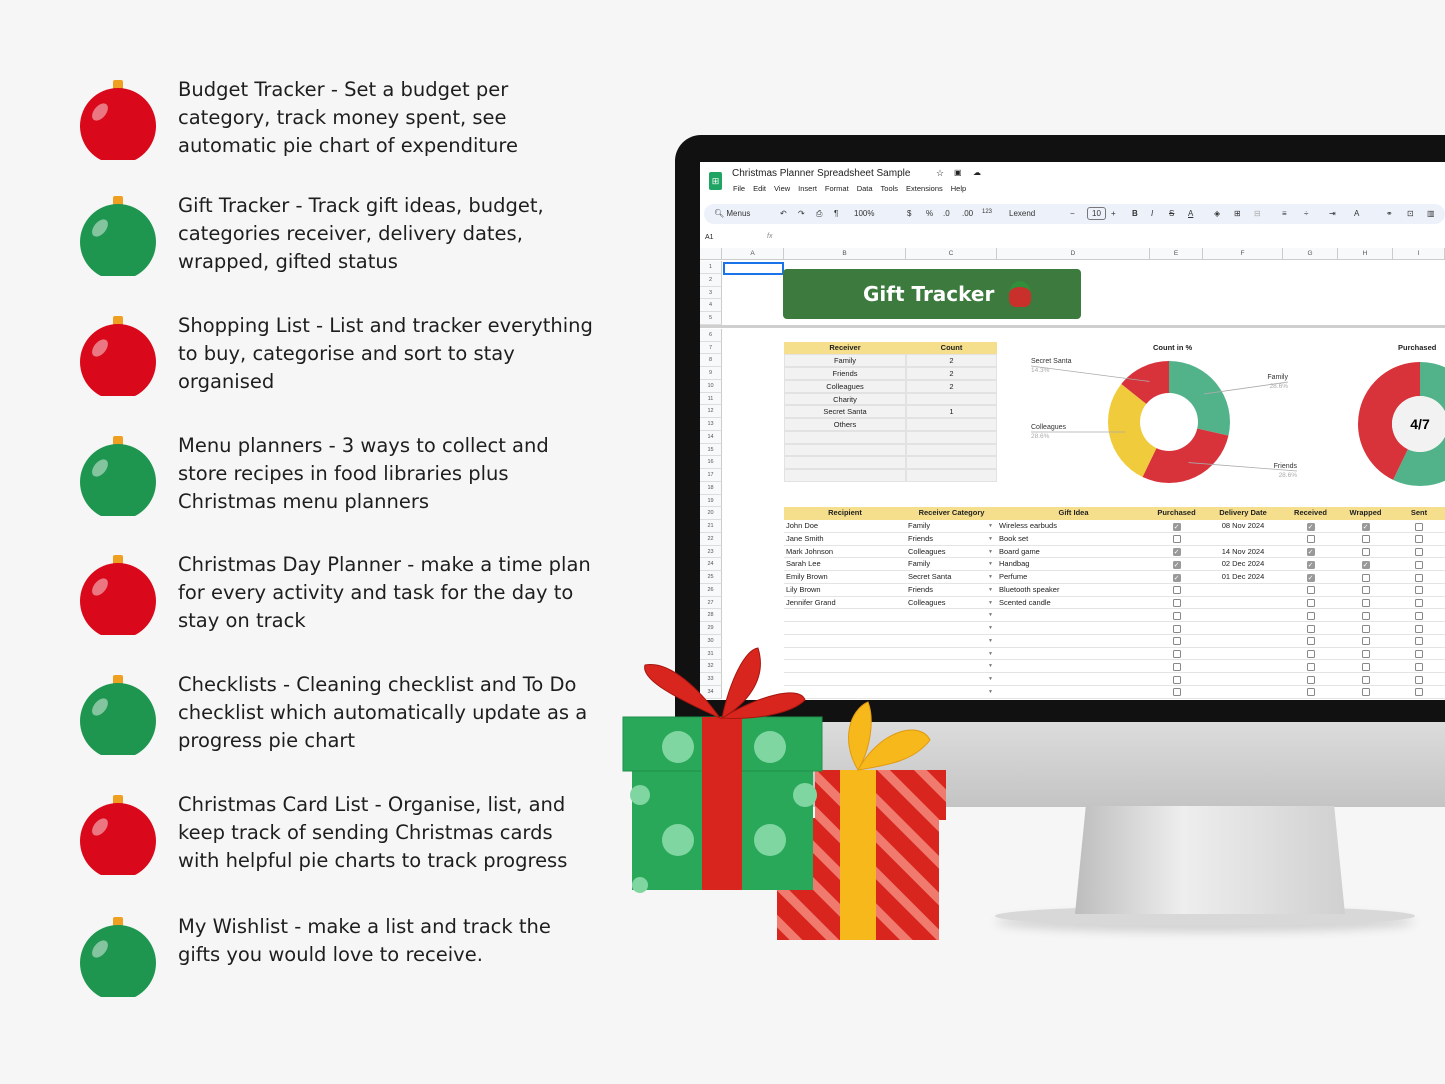  Describe the element at coordinates (845, 539) in the screenshot. I see `recipient-cell: Jane Smith` at that location.